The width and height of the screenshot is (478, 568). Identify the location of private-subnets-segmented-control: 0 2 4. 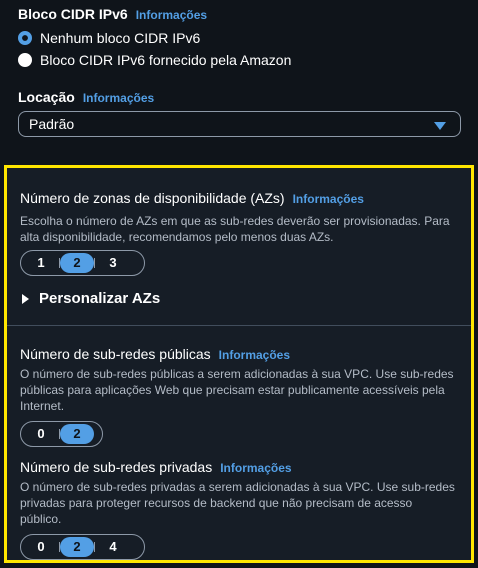
(82, 547).